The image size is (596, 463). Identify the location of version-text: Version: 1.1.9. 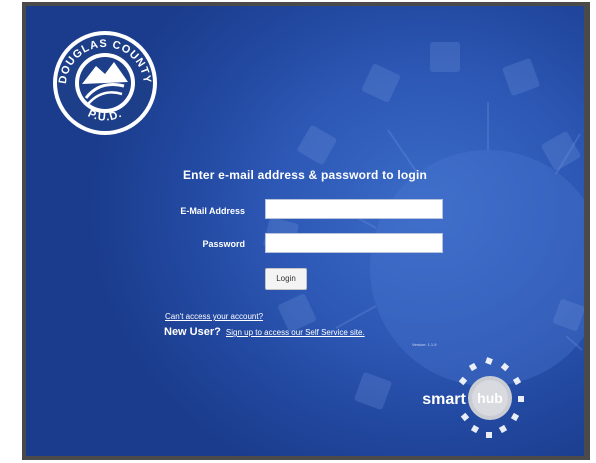
(424, 344).